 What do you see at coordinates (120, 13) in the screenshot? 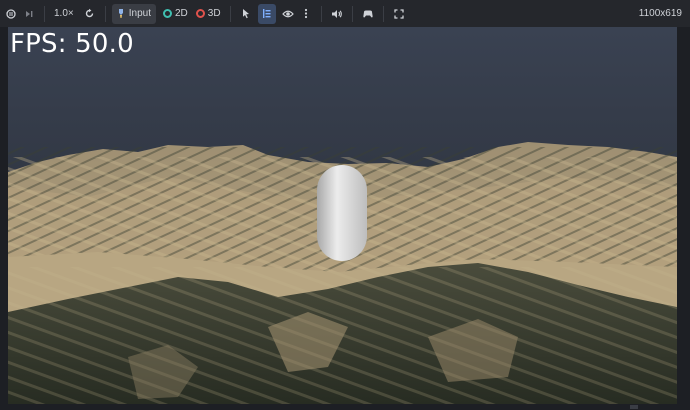
I see `input-icon` at bounding box center [120, 13].